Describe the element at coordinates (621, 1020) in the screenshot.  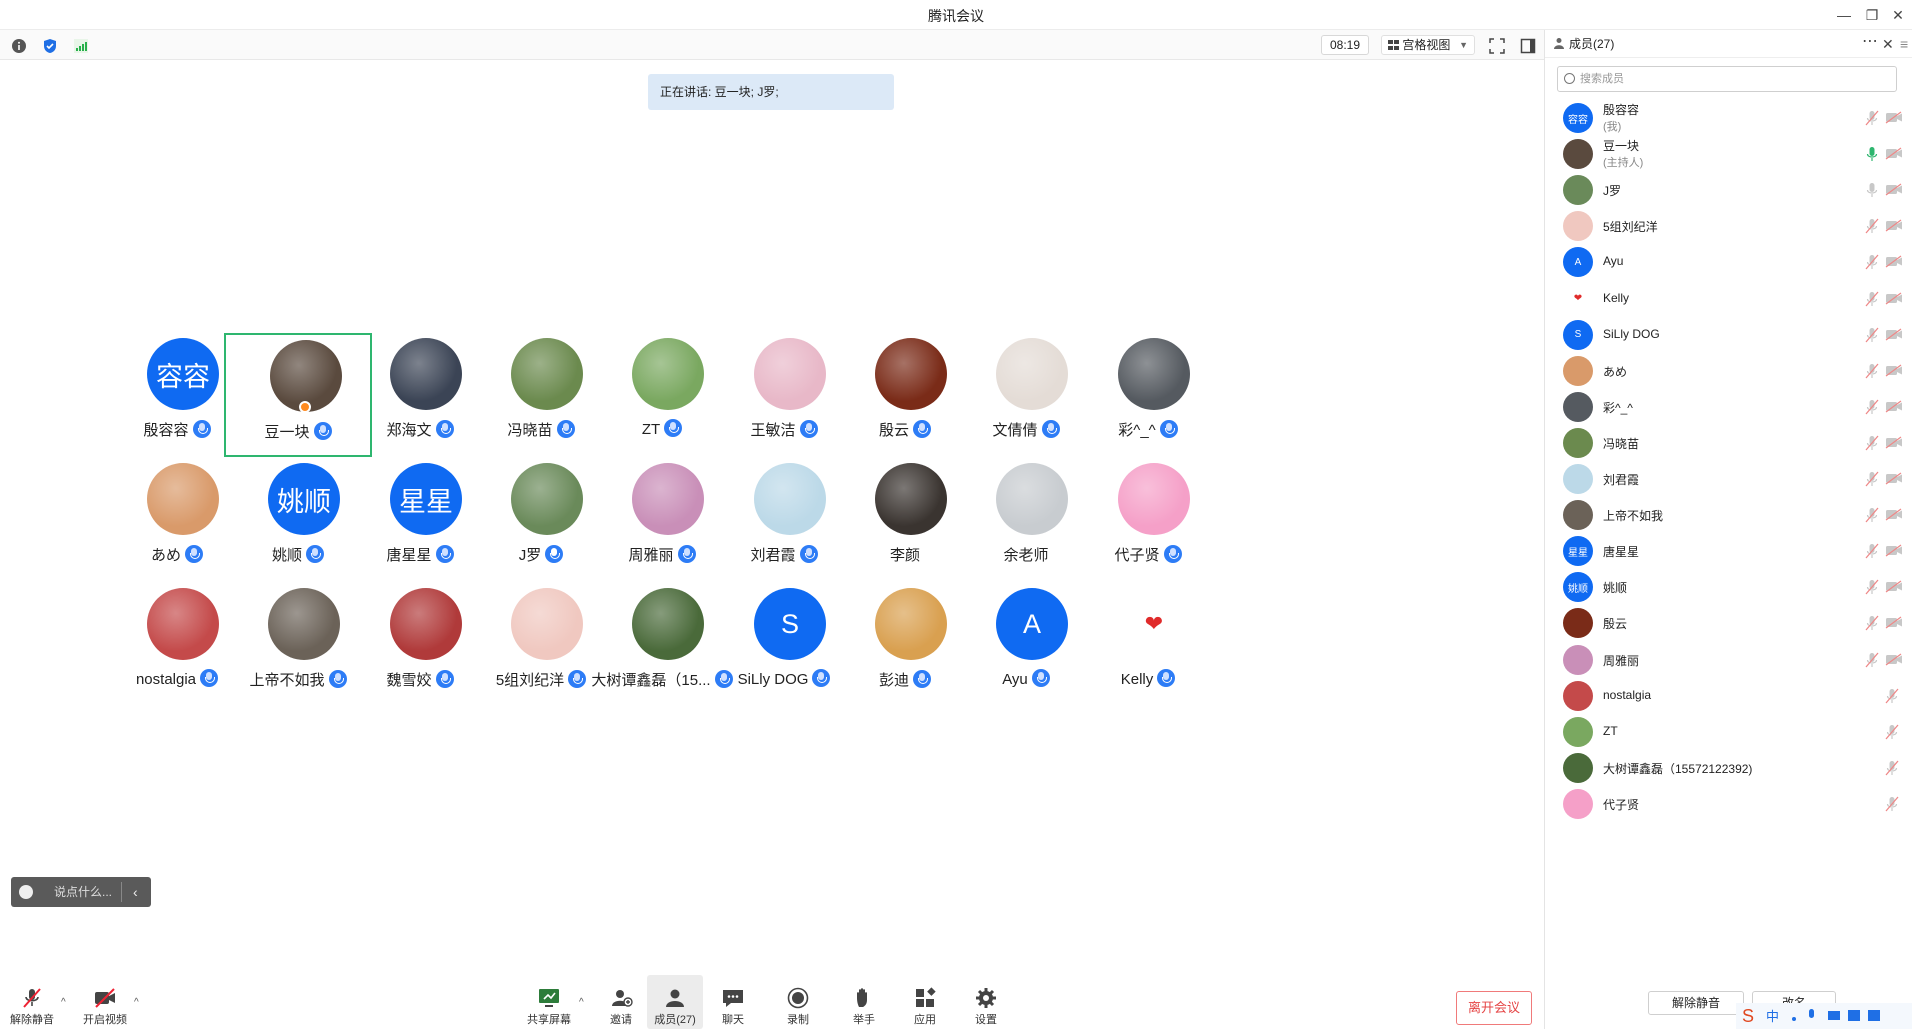
I see `invite-label: 邀请` at that location.